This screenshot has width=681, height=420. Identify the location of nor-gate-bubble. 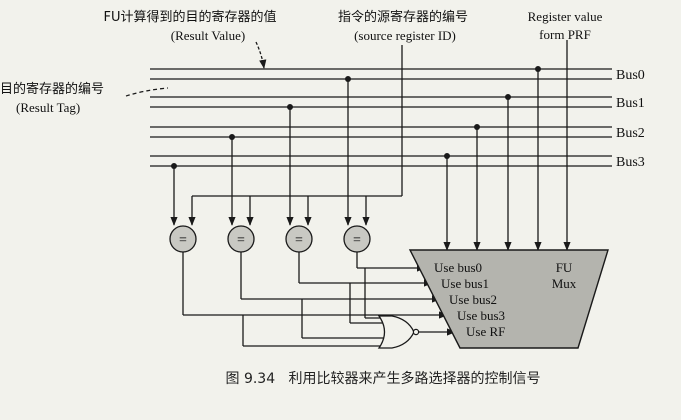
(416, 332).